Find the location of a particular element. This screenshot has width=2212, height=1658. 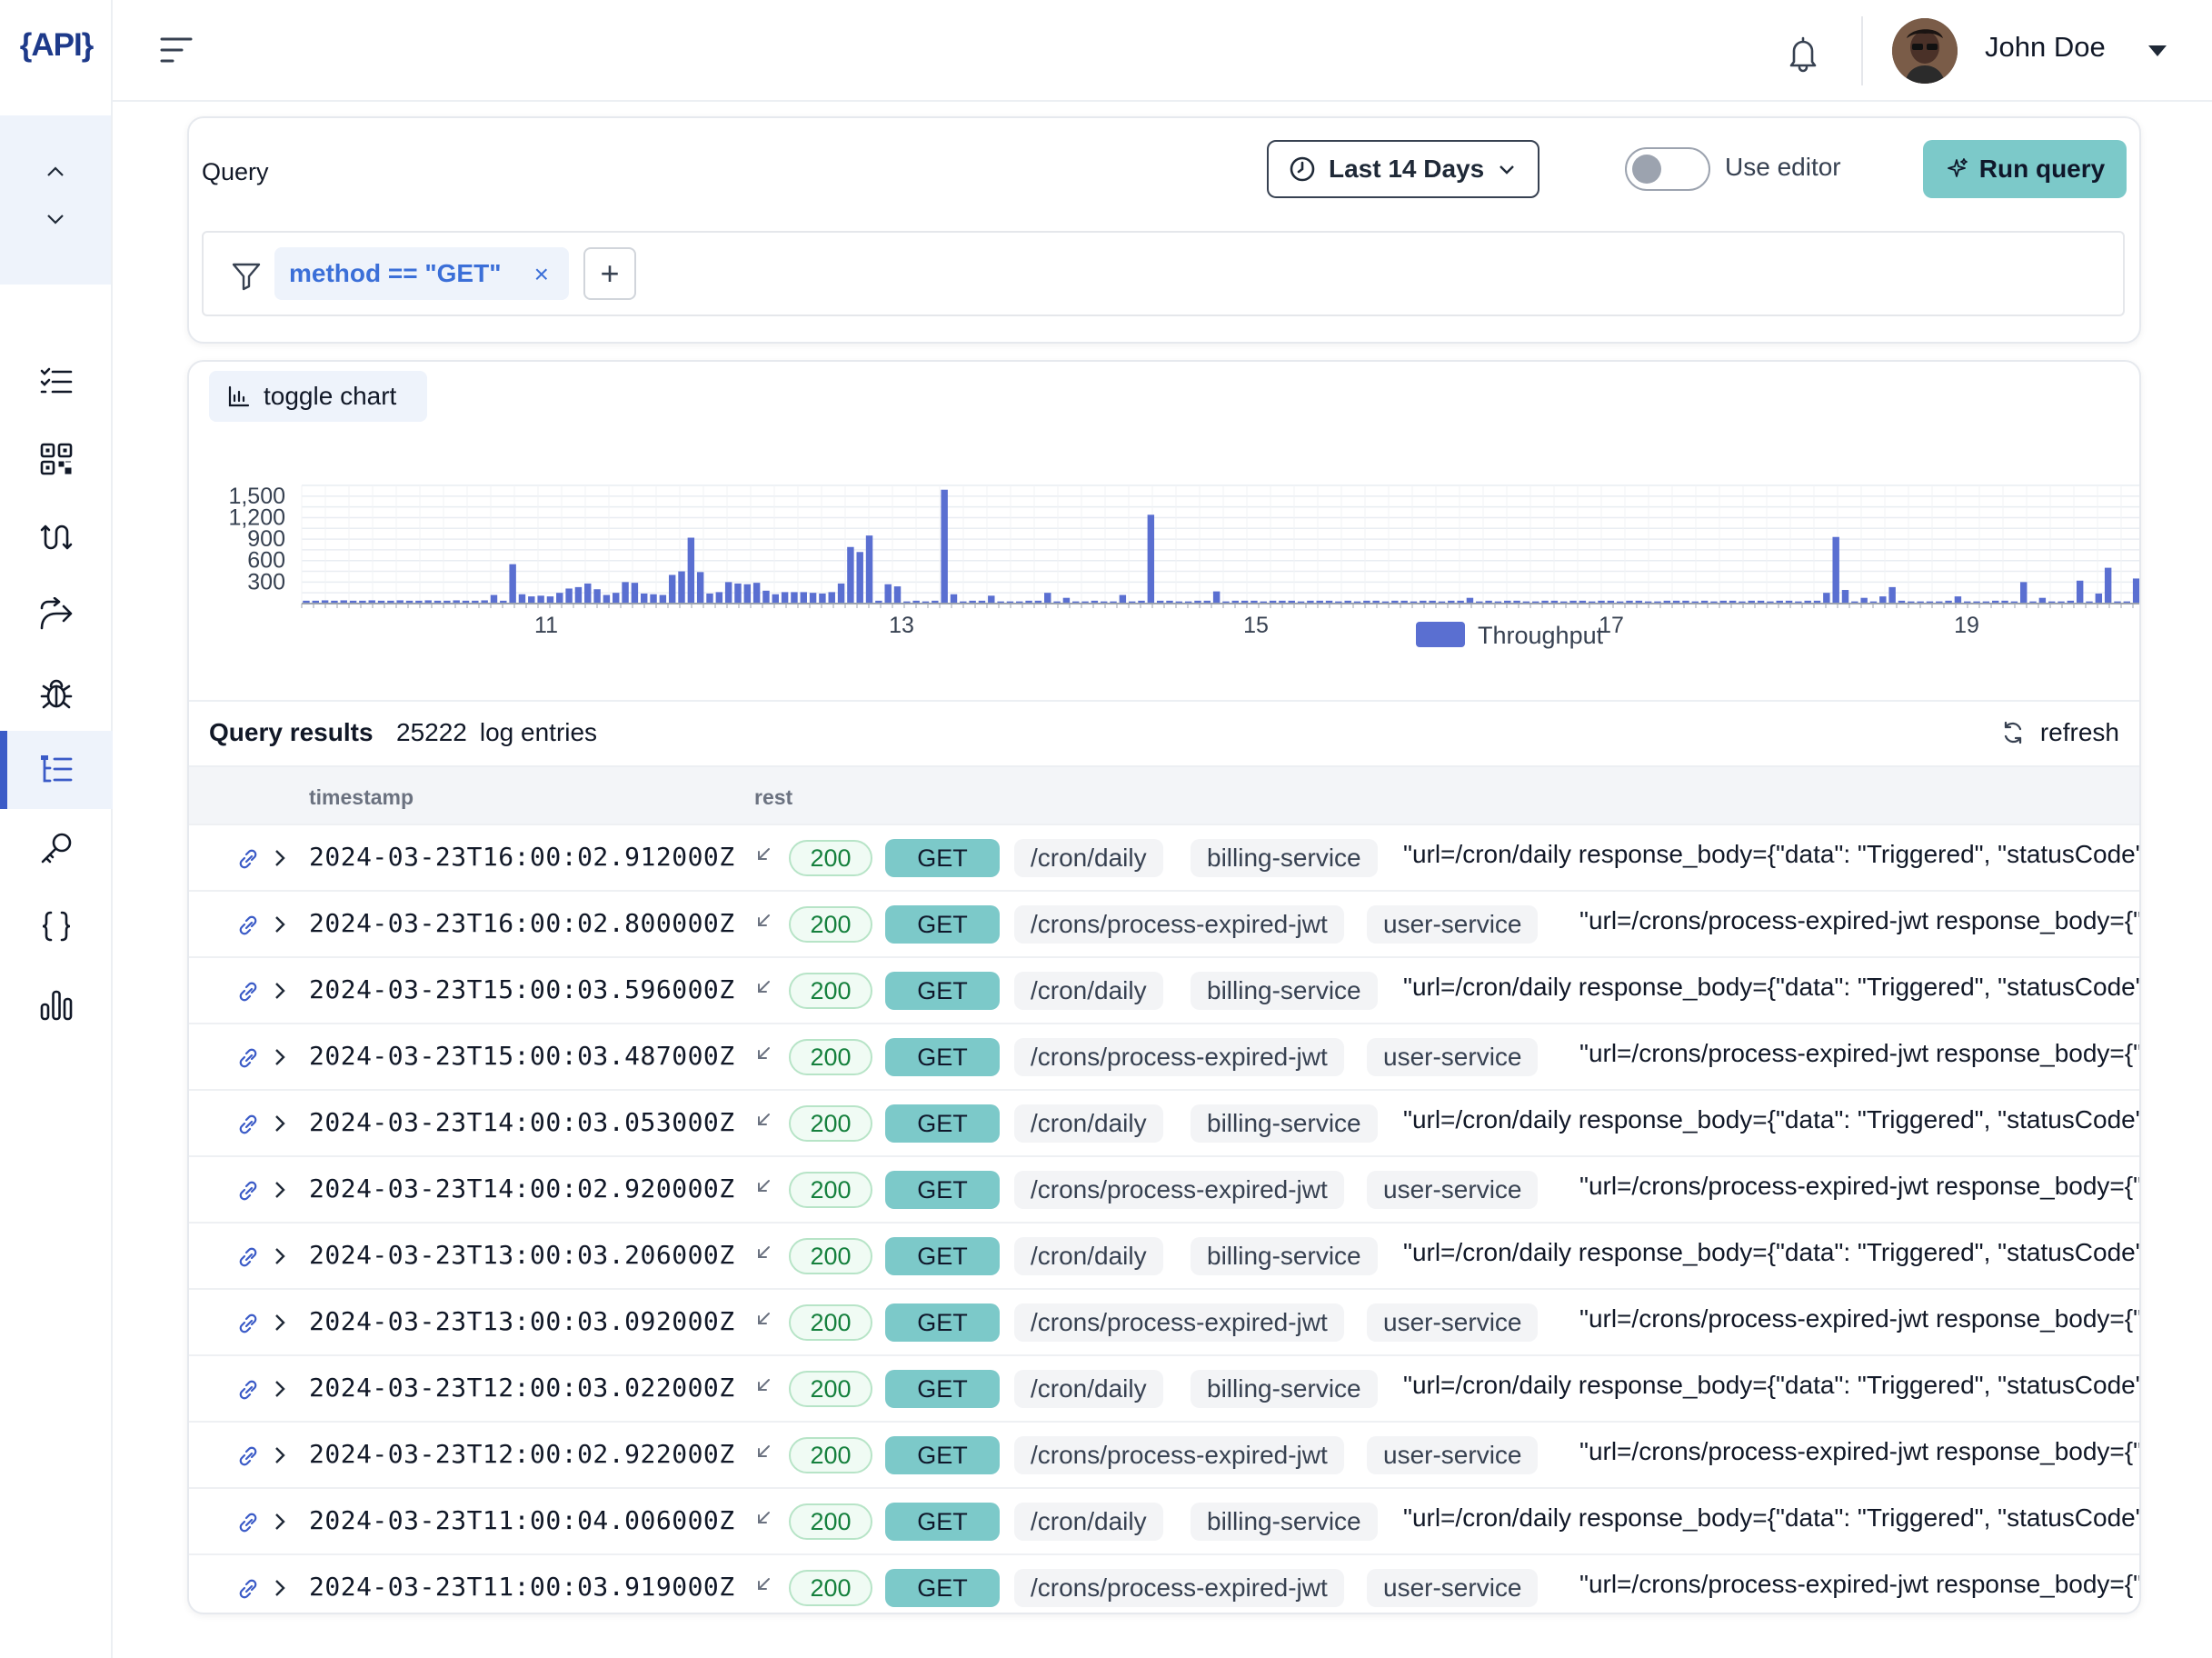

sidebar-item-qr is located at coordinates (56, 459).